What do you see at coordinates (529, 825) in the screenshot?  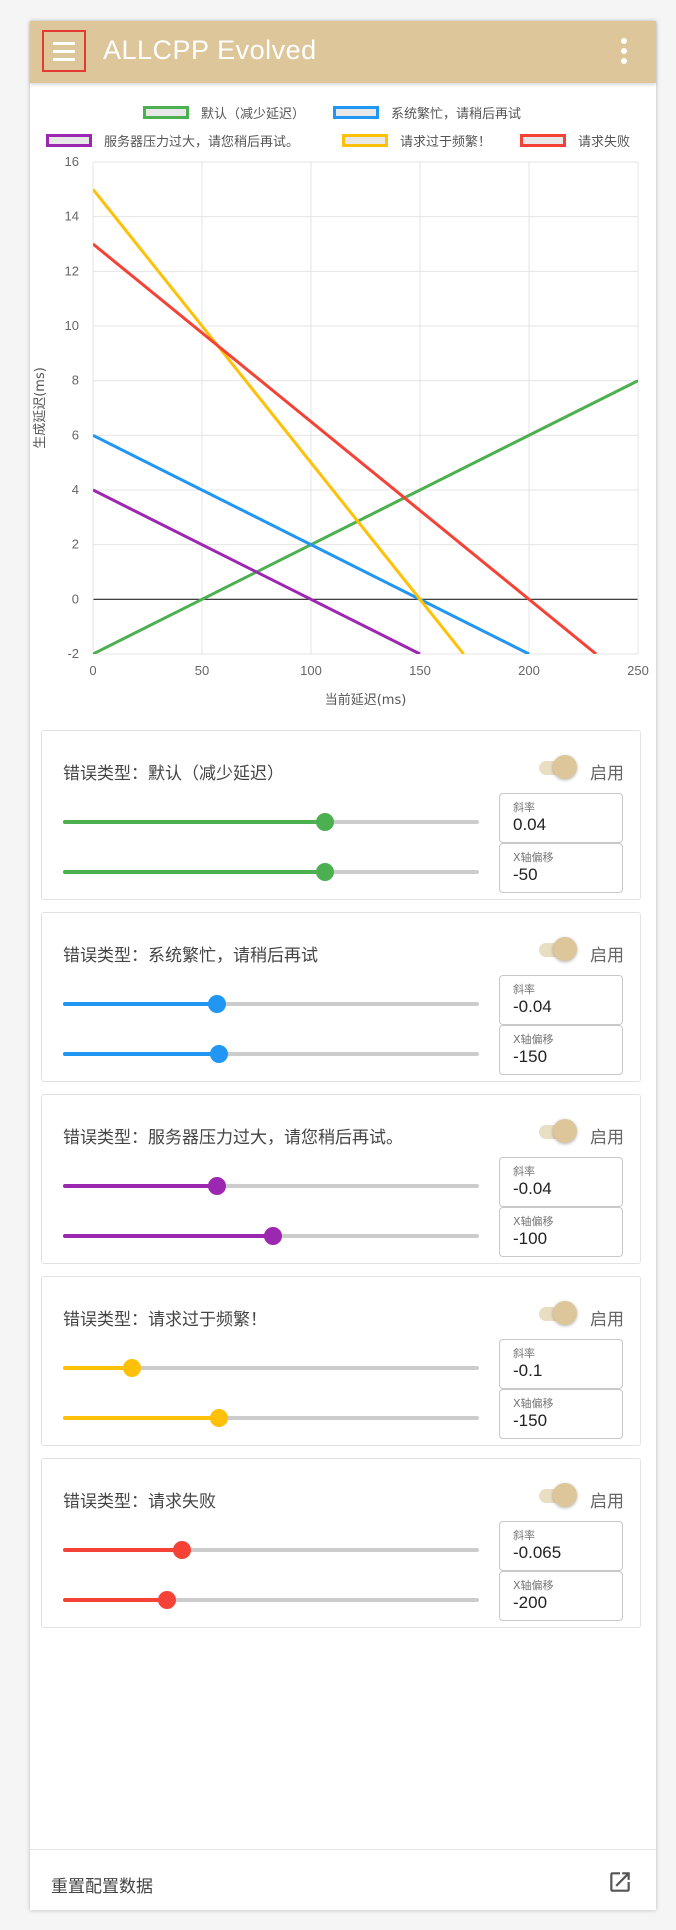 I see `slope-field-value: 0.04` at bounding box center [529, 825].